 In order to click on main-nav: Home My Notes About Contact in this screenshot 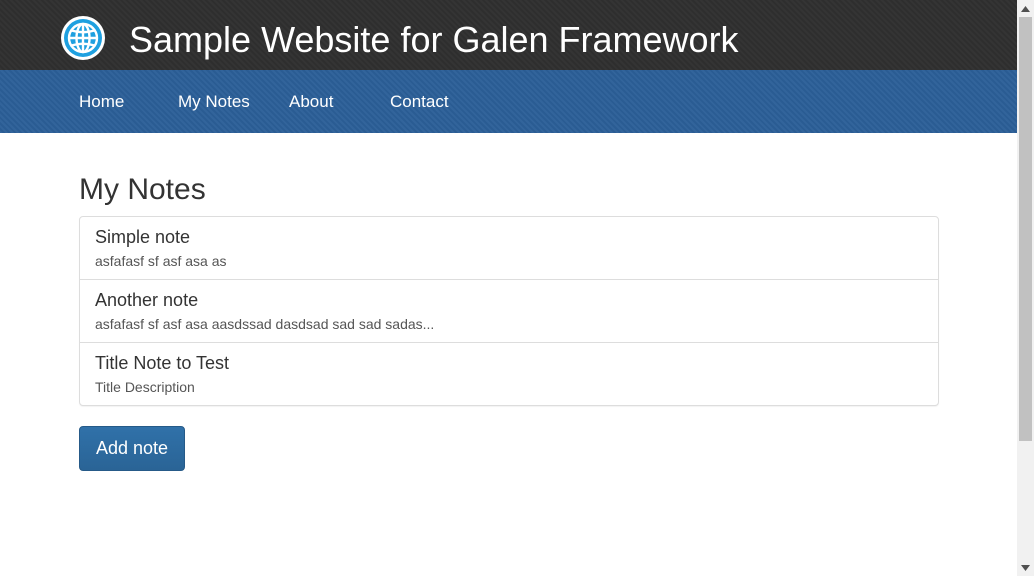, I will do `click(508, 101)`.